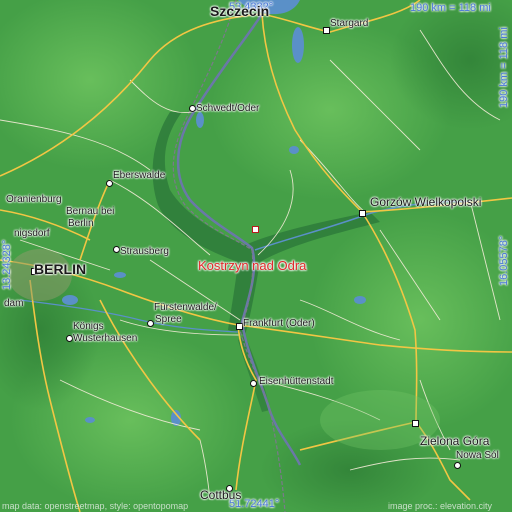 The image size is (512, 512). I want to click on city-marker-stargard, so click(326, 30).